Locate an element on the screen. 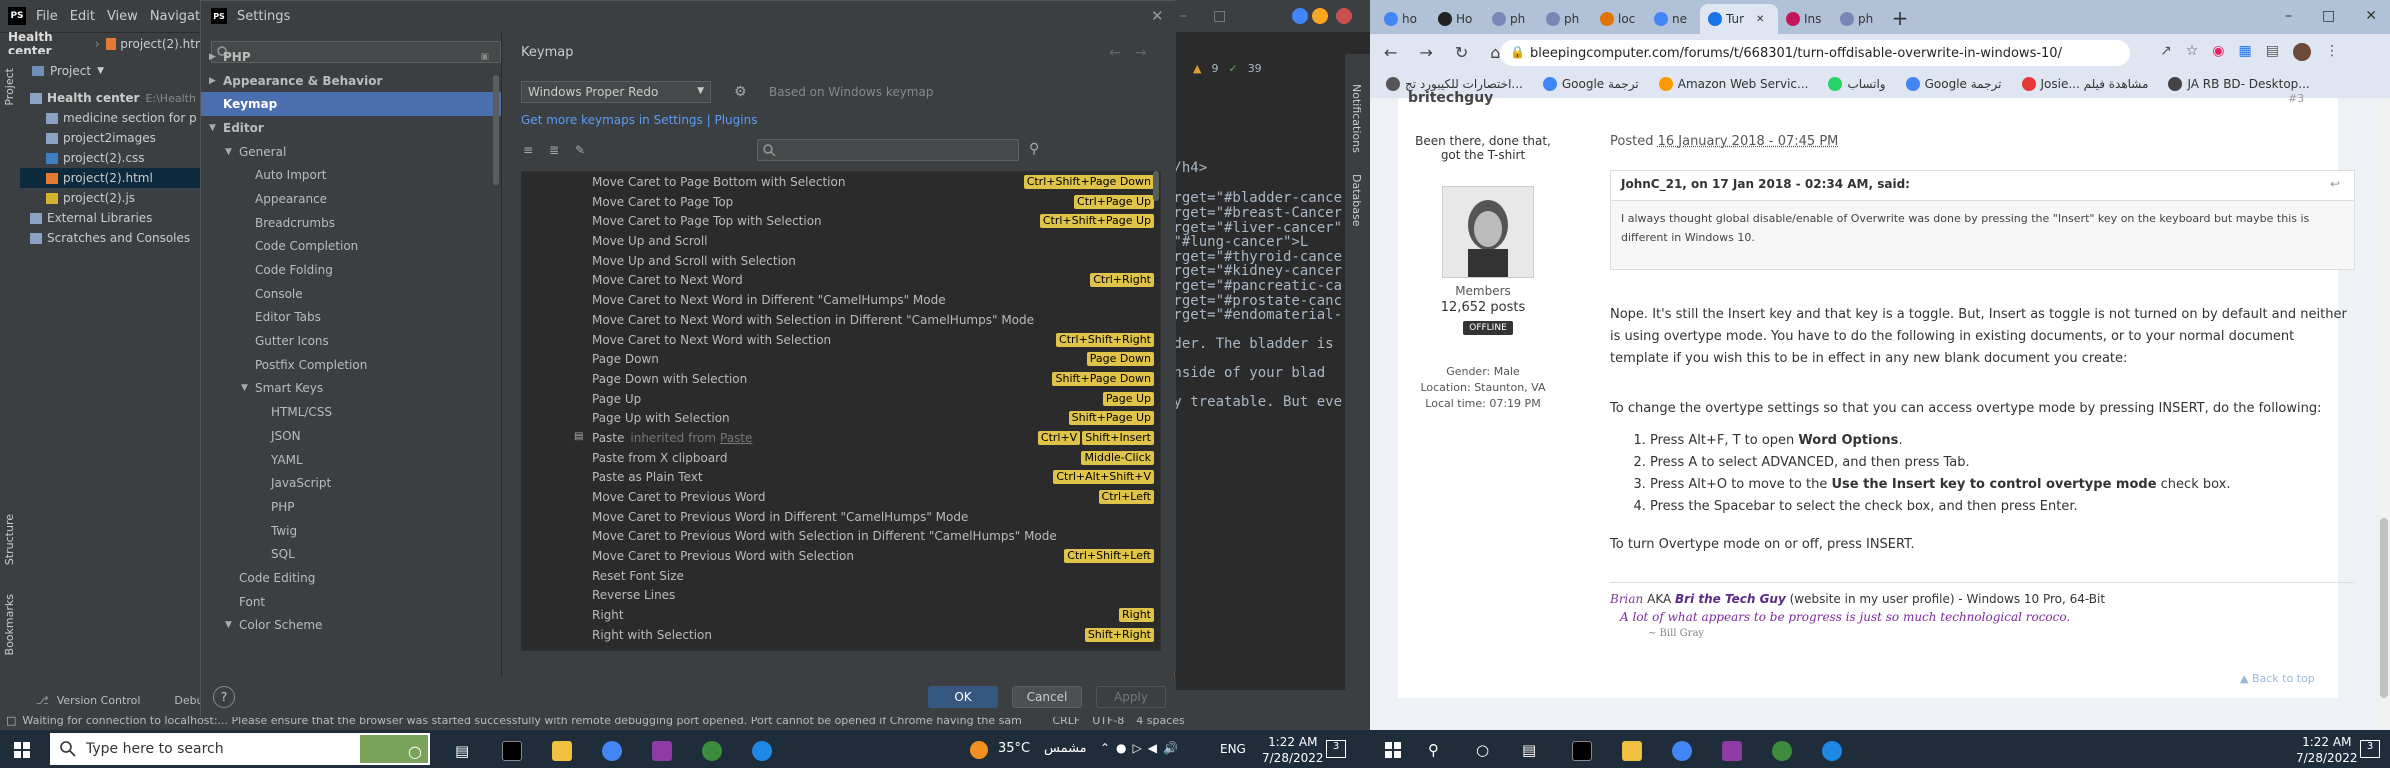 This screenshot has height=768, width=2390. settings-tree-item: Appearance is located at coordinates (351, 199).